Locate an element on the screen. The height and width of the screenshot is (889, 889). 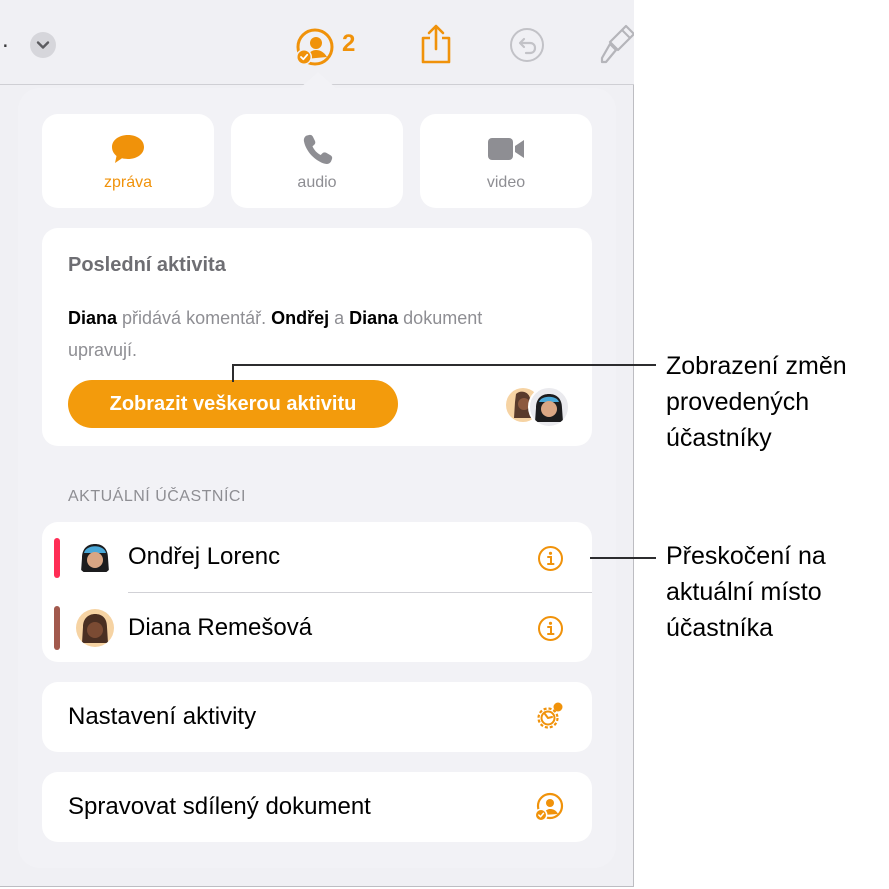
audio-label: audio is located at coordinates (317, 182).